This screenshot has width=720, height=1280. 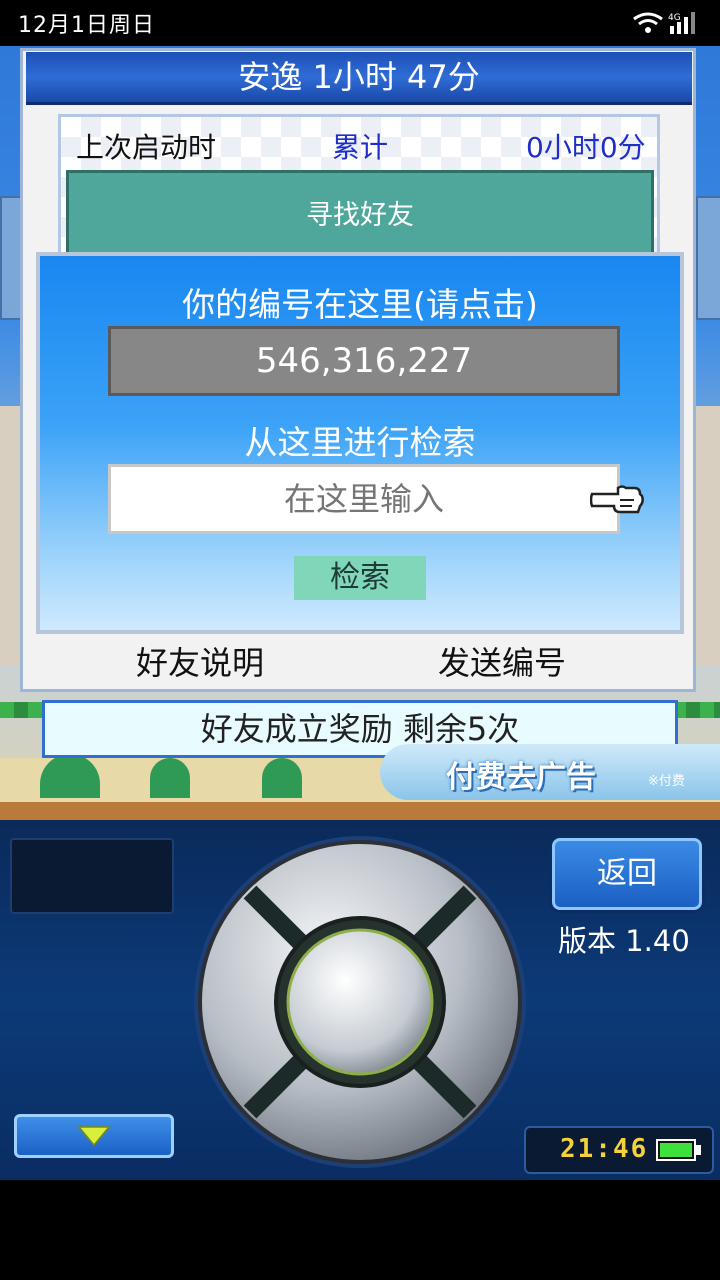 What do you see at coordinates (146, 147) in the screenshot?
I see `last-launch-label: 上次启动时` at bounding box center [146, 147].